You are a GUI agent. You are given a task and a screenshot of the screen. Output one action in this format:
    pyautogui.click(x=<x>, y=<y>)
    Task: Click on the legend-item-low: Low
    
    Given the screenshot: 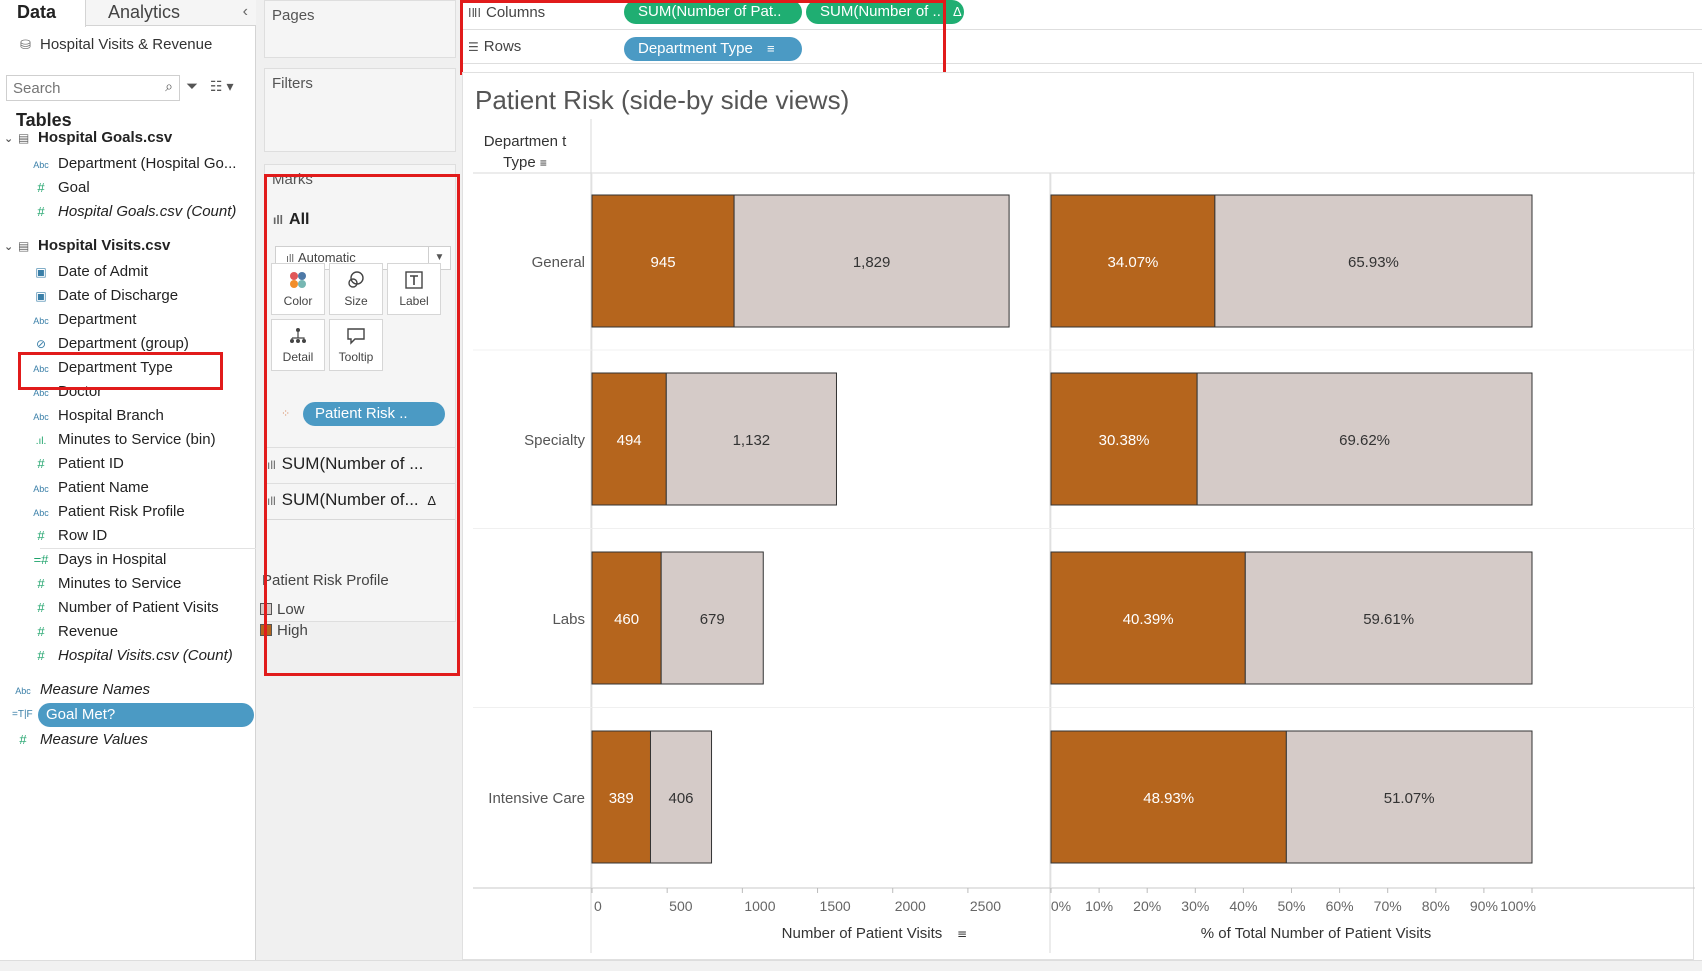 What is the action you would take?
    pyautogui.click(x=282, y=609)
    